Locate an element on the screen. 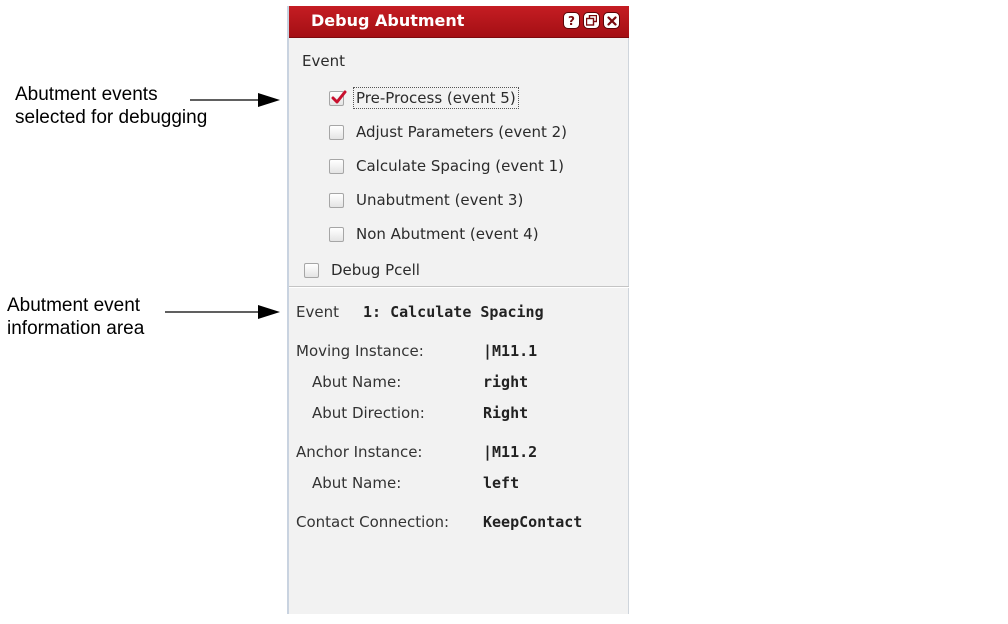 The width and height of the screenshot is (1008, 624). annotation-line: information area is located at coordinates (76, 328).